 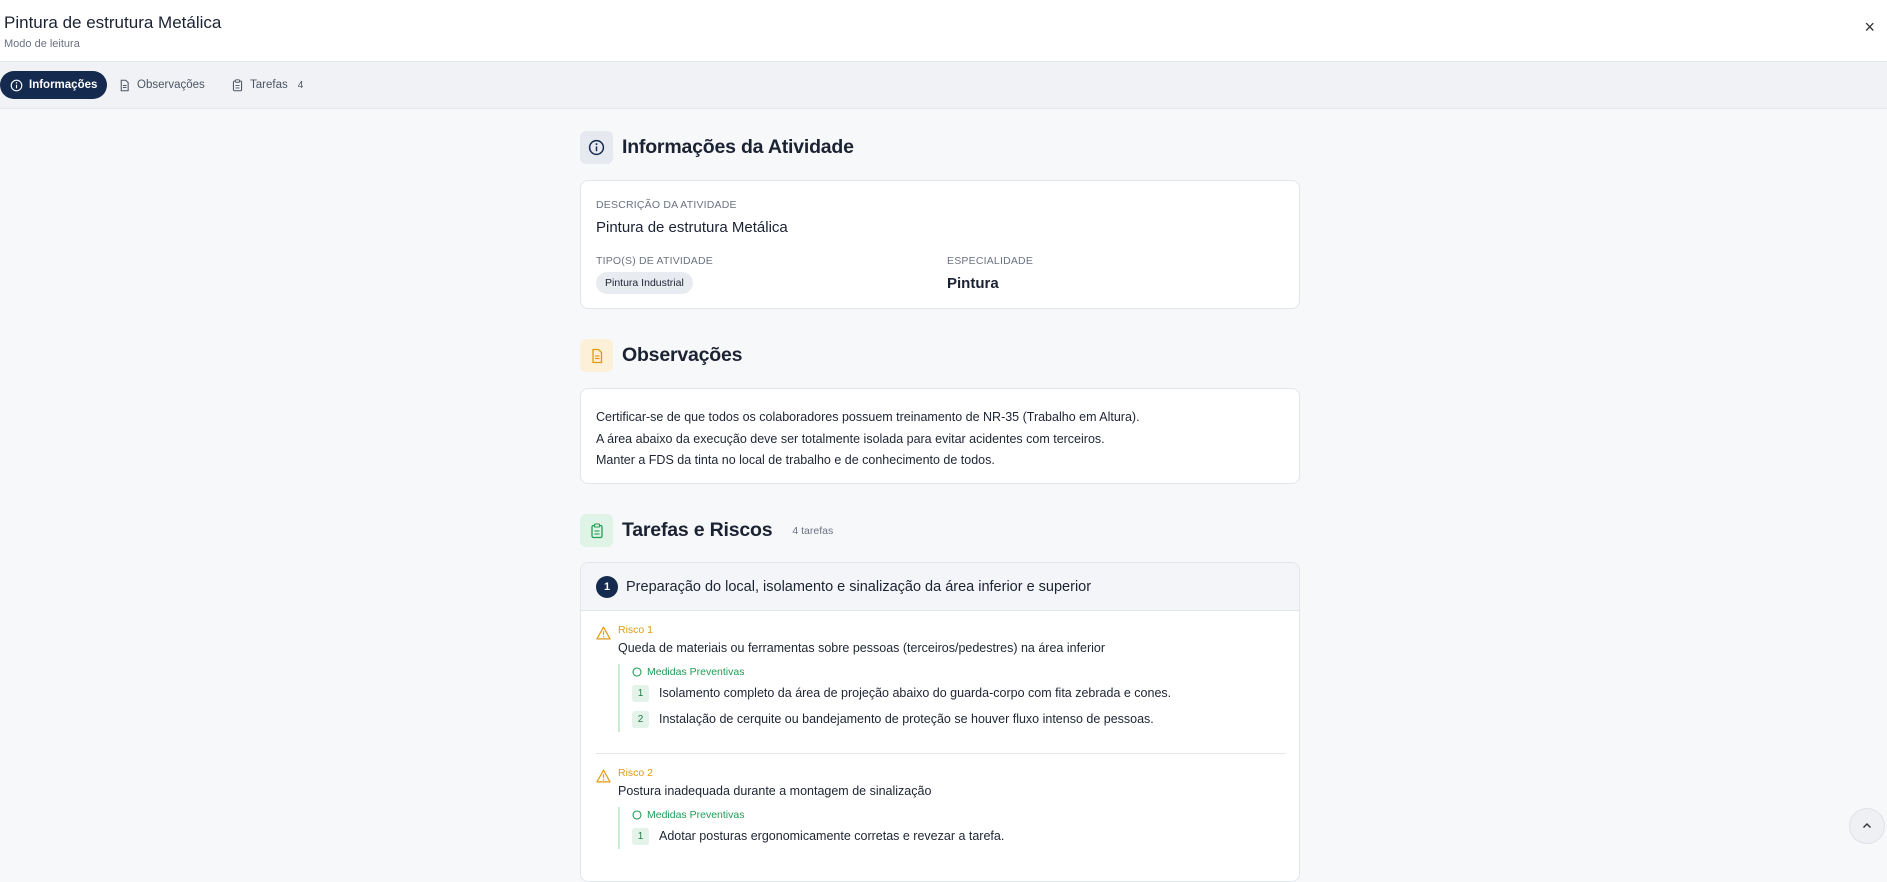 I want to click on section-title: Tarefas e Riscos, so click(x=697, y=530).